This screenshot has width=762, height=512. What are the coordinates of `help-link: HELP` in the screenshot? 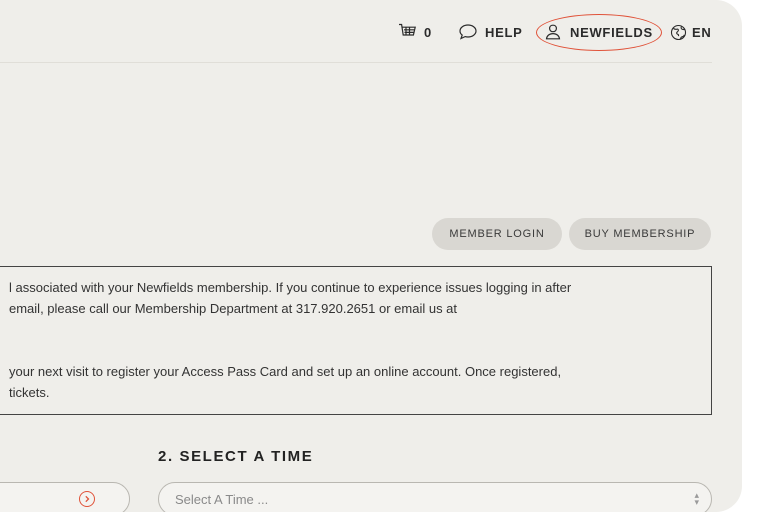 It's located at (490, 32).